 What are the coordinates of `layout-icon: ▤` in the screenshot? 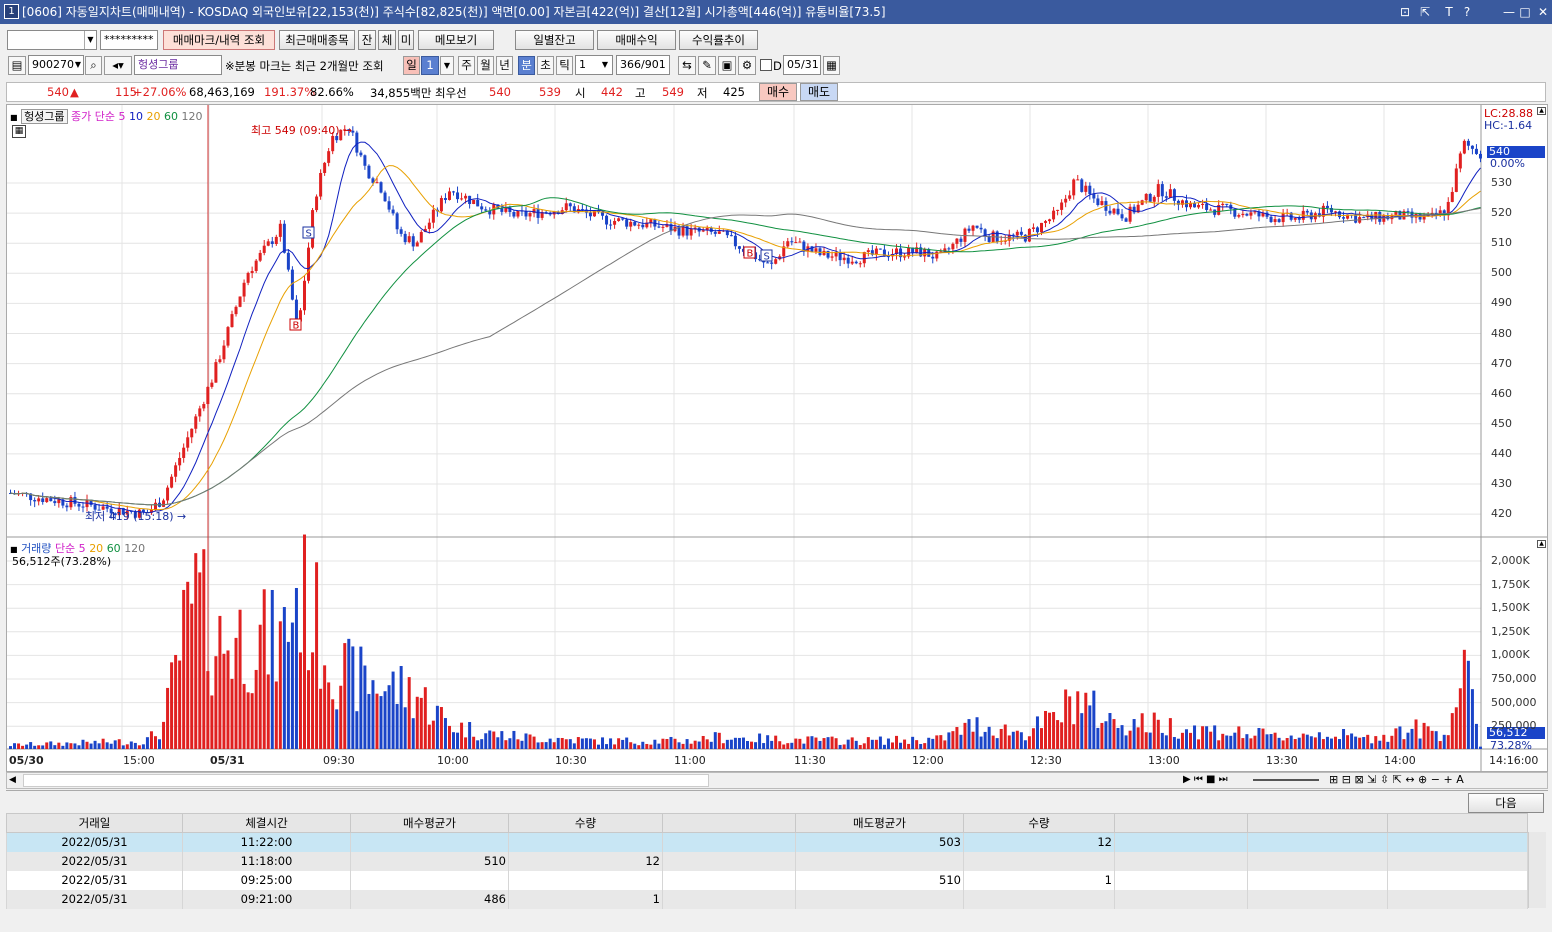 It's located at (17, 65).